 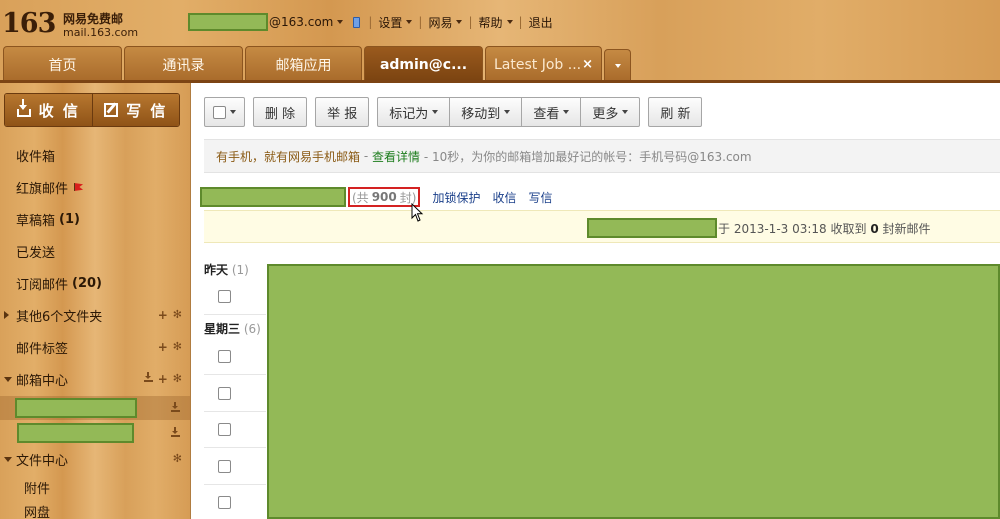 I want to click on expand-arrow-icon, so click(x=6, y=315).